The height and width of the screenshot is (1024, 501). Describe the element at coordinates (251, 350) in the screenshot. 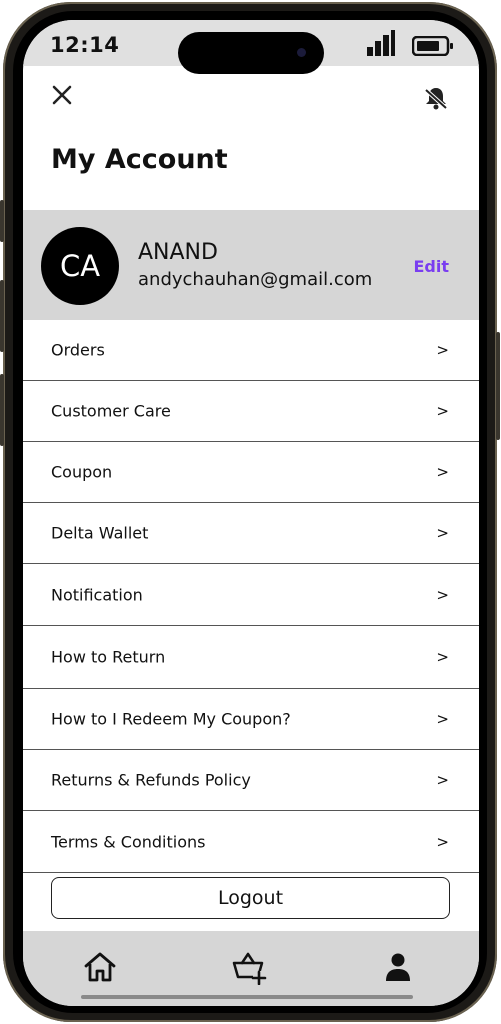

I see `menu-item-orders: Orders >` at that location.